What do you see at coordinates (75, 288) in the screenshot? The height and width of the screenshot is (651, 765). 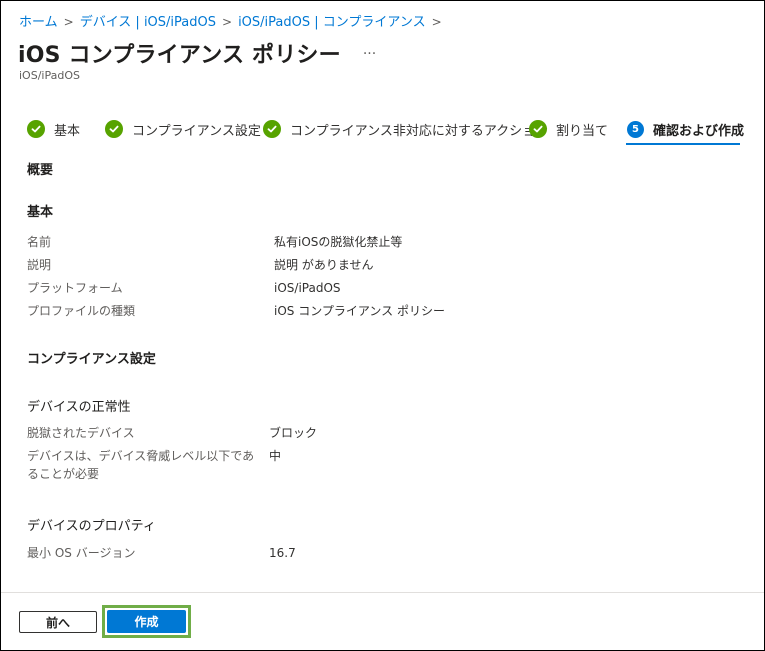 I see `field-label-platform: プラットフォーム` at bounding box center [75, 288].